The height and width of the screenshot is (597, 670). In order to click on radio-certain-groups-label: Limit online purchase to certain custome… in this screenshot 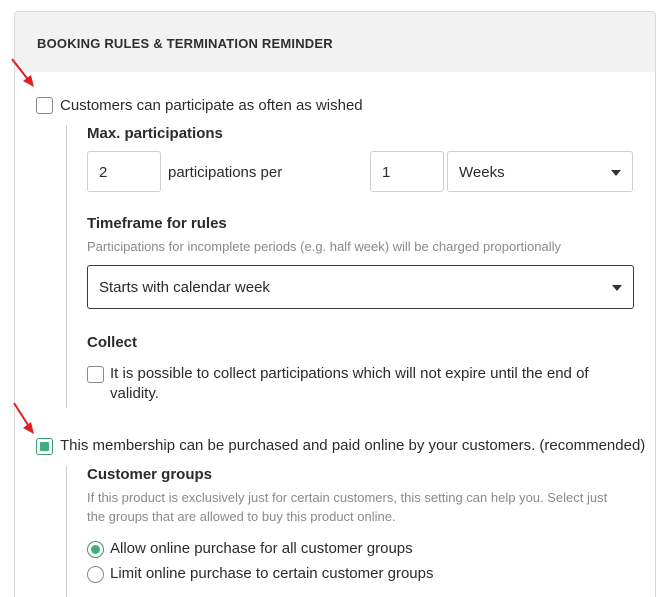, I will do `click(272, 573)`.